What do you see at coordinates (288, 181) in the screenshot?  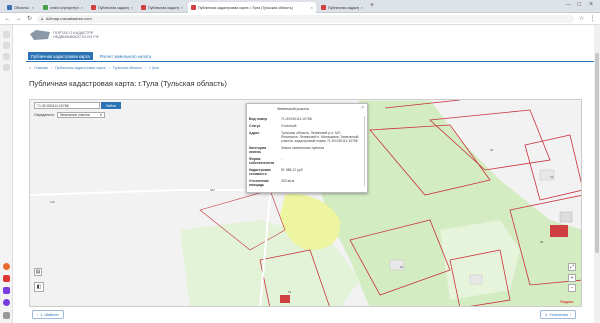 I see `popup-value: 300 кв.м` at bounding box center [288, 181].